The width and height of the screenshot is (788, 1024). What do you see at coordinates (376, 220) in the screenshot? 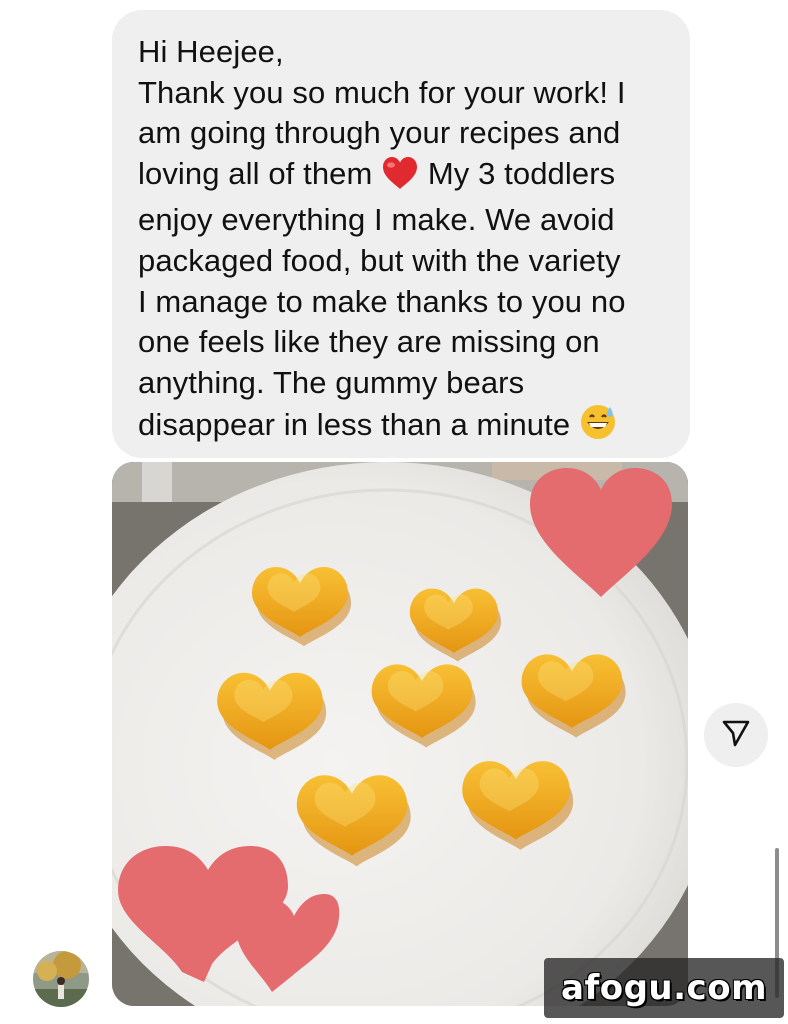
I see `message-line: enjoy everything I make. We avoid` at bounding box center [376, 220].